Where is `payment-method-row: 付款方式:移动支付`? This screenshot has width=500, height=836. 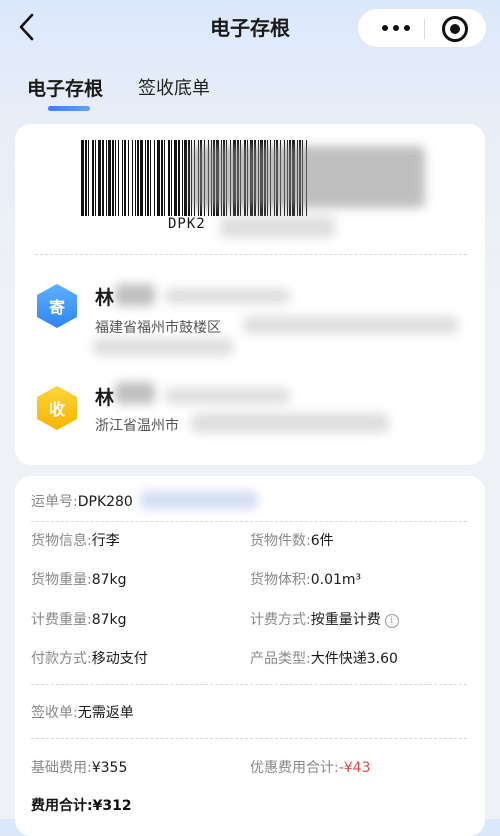 payment-method-row: 付款方式:移动支付 is located at coordinates (89, 659).